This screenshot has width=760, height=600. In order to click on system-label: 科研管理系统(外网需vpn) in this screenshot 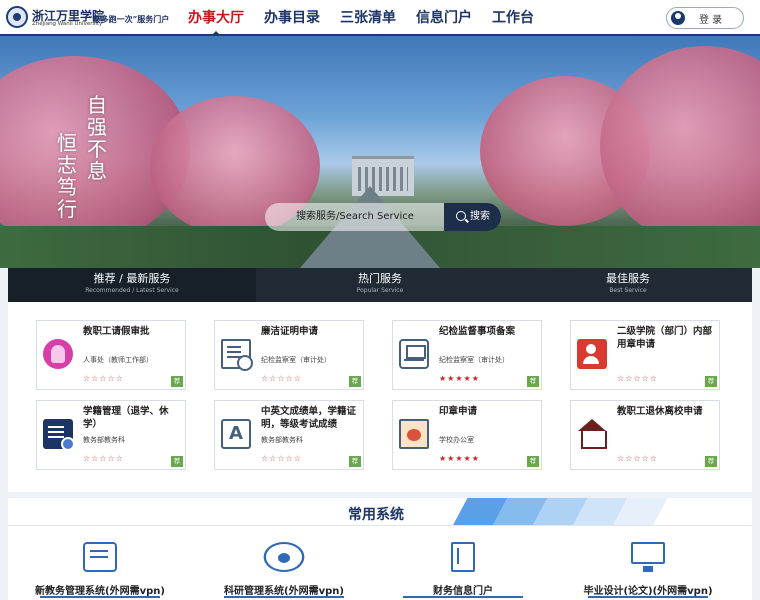, I will do `click(284, 591)`.